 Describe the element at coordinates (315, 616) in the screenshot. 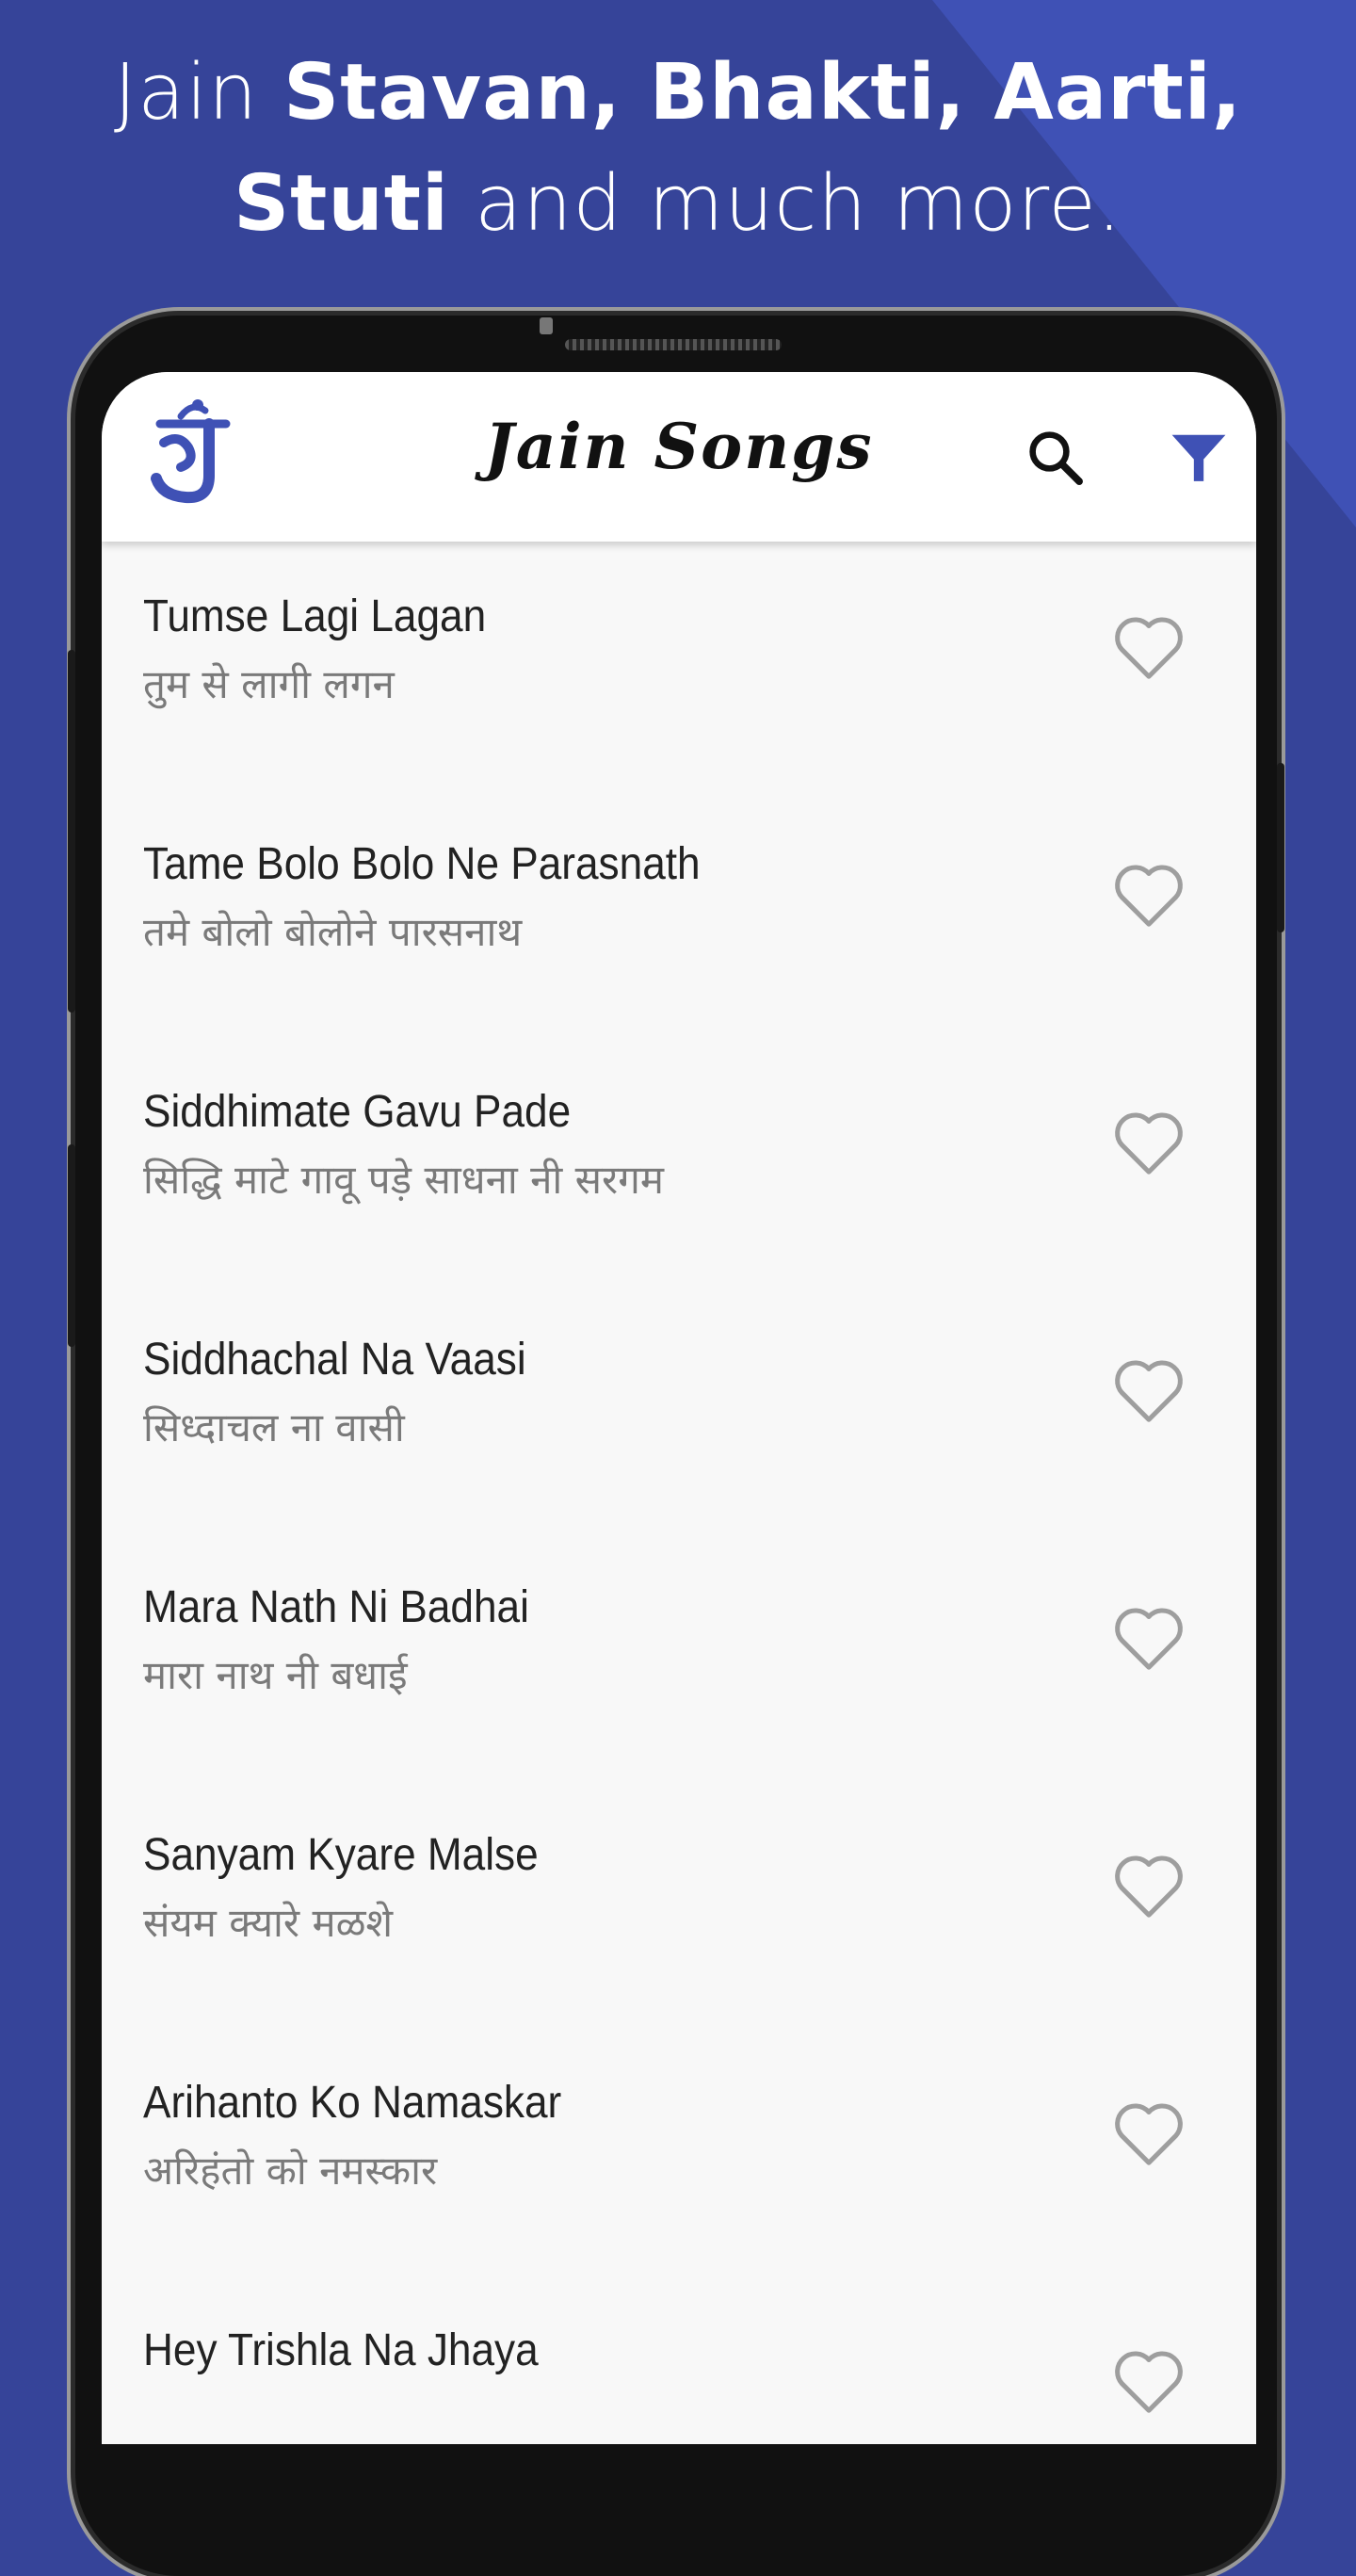

I see `song-title: Tumse Lagi Lagan` at that location.